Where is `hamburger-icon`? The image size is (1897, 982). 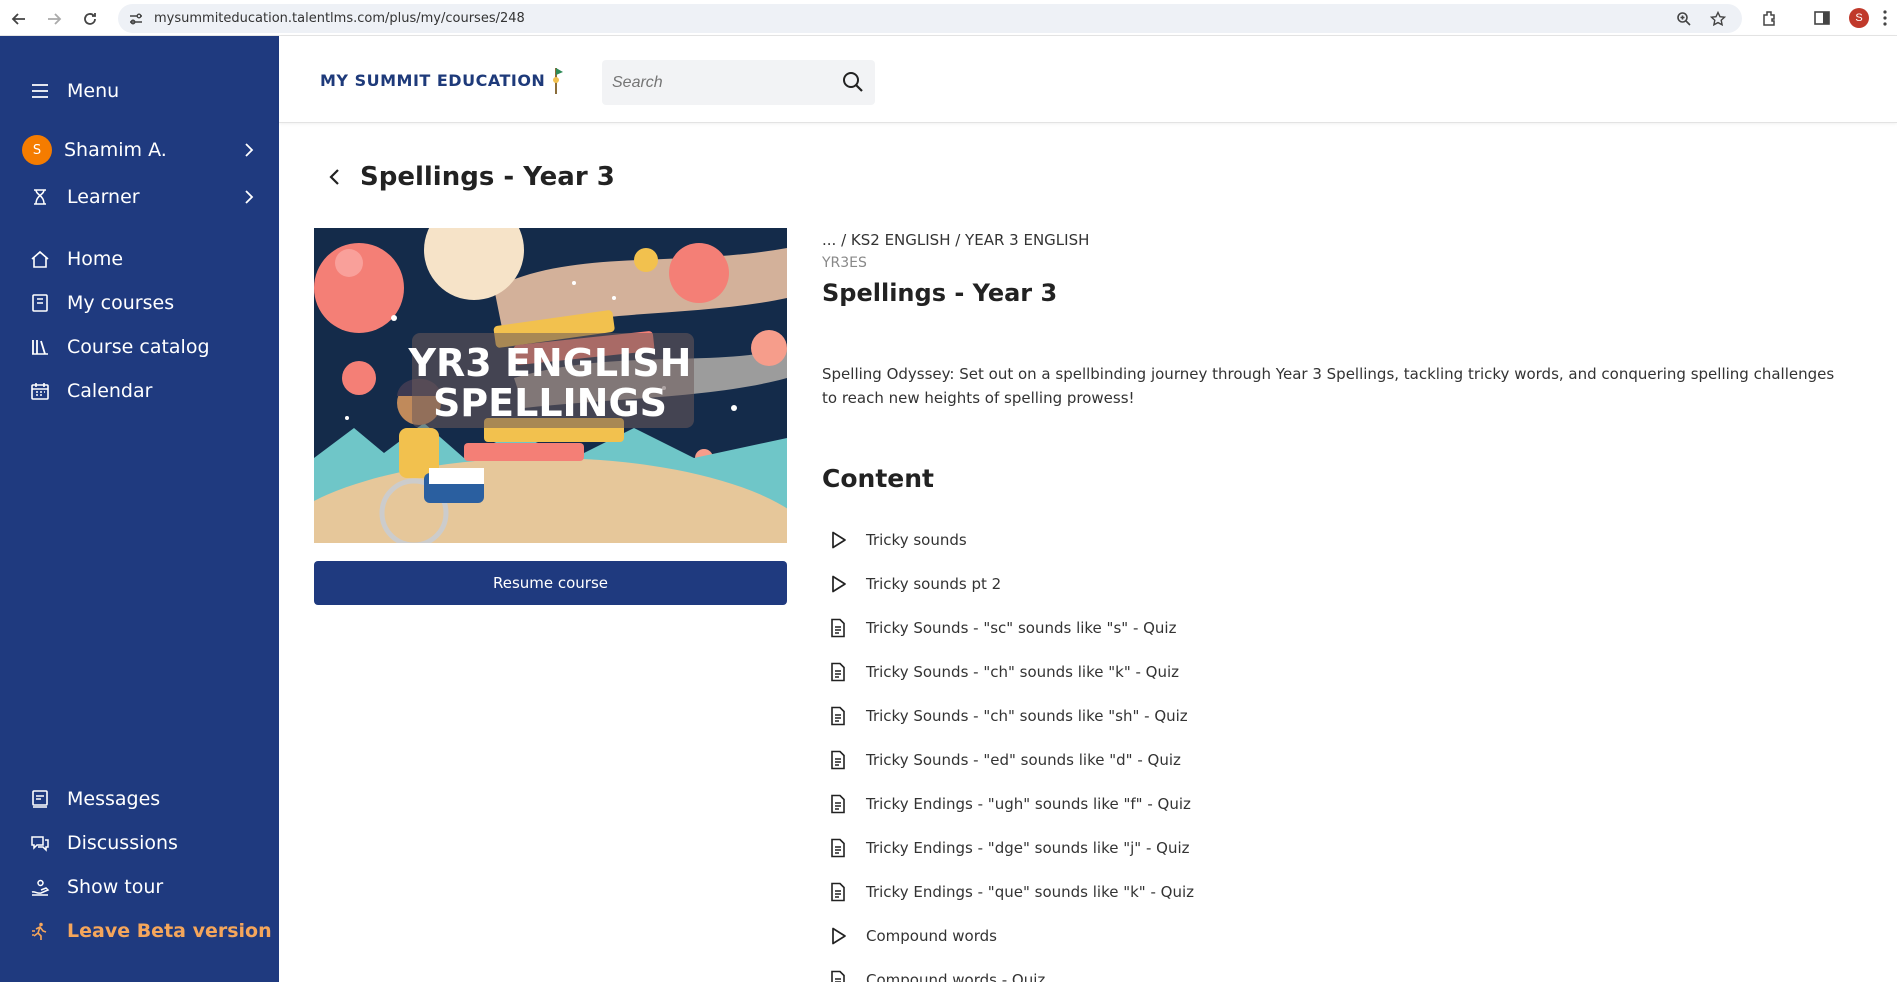
hamburger-icon is located at coordinates (40, 91).